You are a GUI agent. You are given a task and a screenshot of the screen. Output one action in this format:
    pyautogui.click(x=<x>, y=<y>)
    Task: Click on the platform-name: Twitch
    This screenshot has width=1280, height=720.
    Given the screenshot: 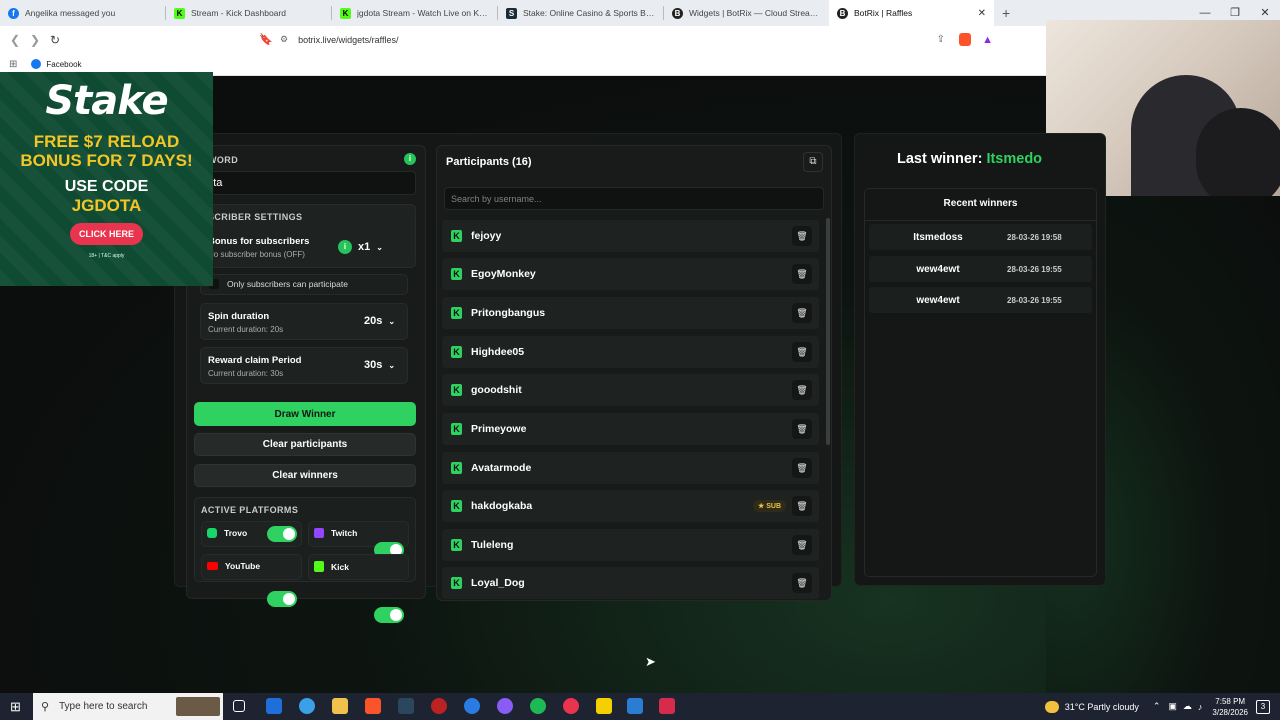 What is the action you would take?
    pyautogui.click(x=344, y=533)
    